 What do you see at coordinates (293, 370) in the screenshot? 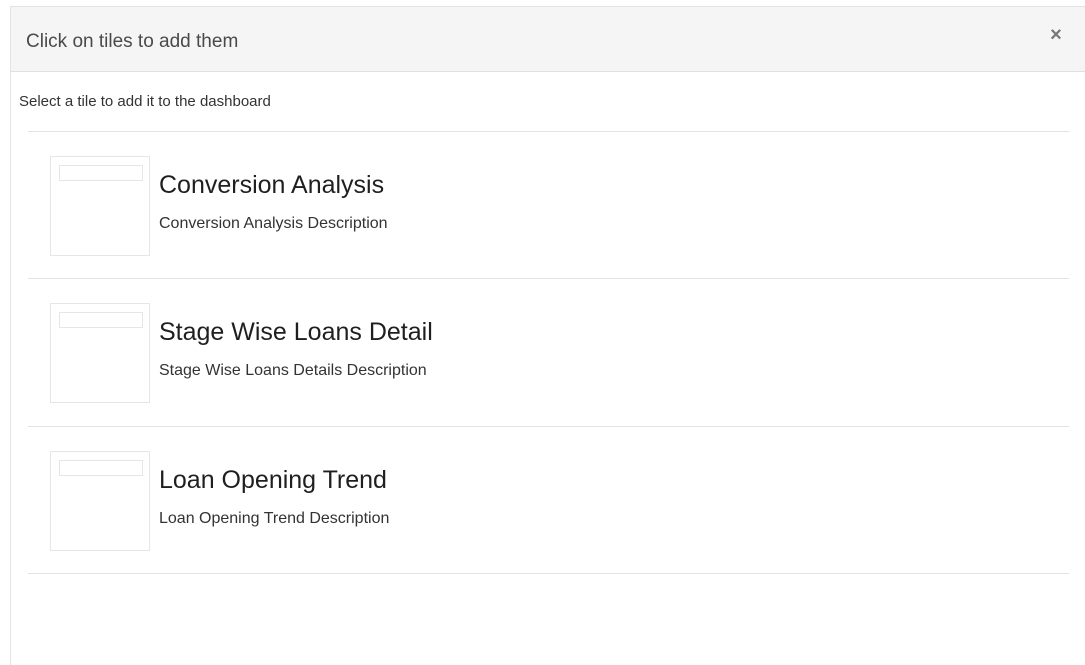
I see `tile-description: Stage Wise Loans Details Description` at bounding box center [293, 370].